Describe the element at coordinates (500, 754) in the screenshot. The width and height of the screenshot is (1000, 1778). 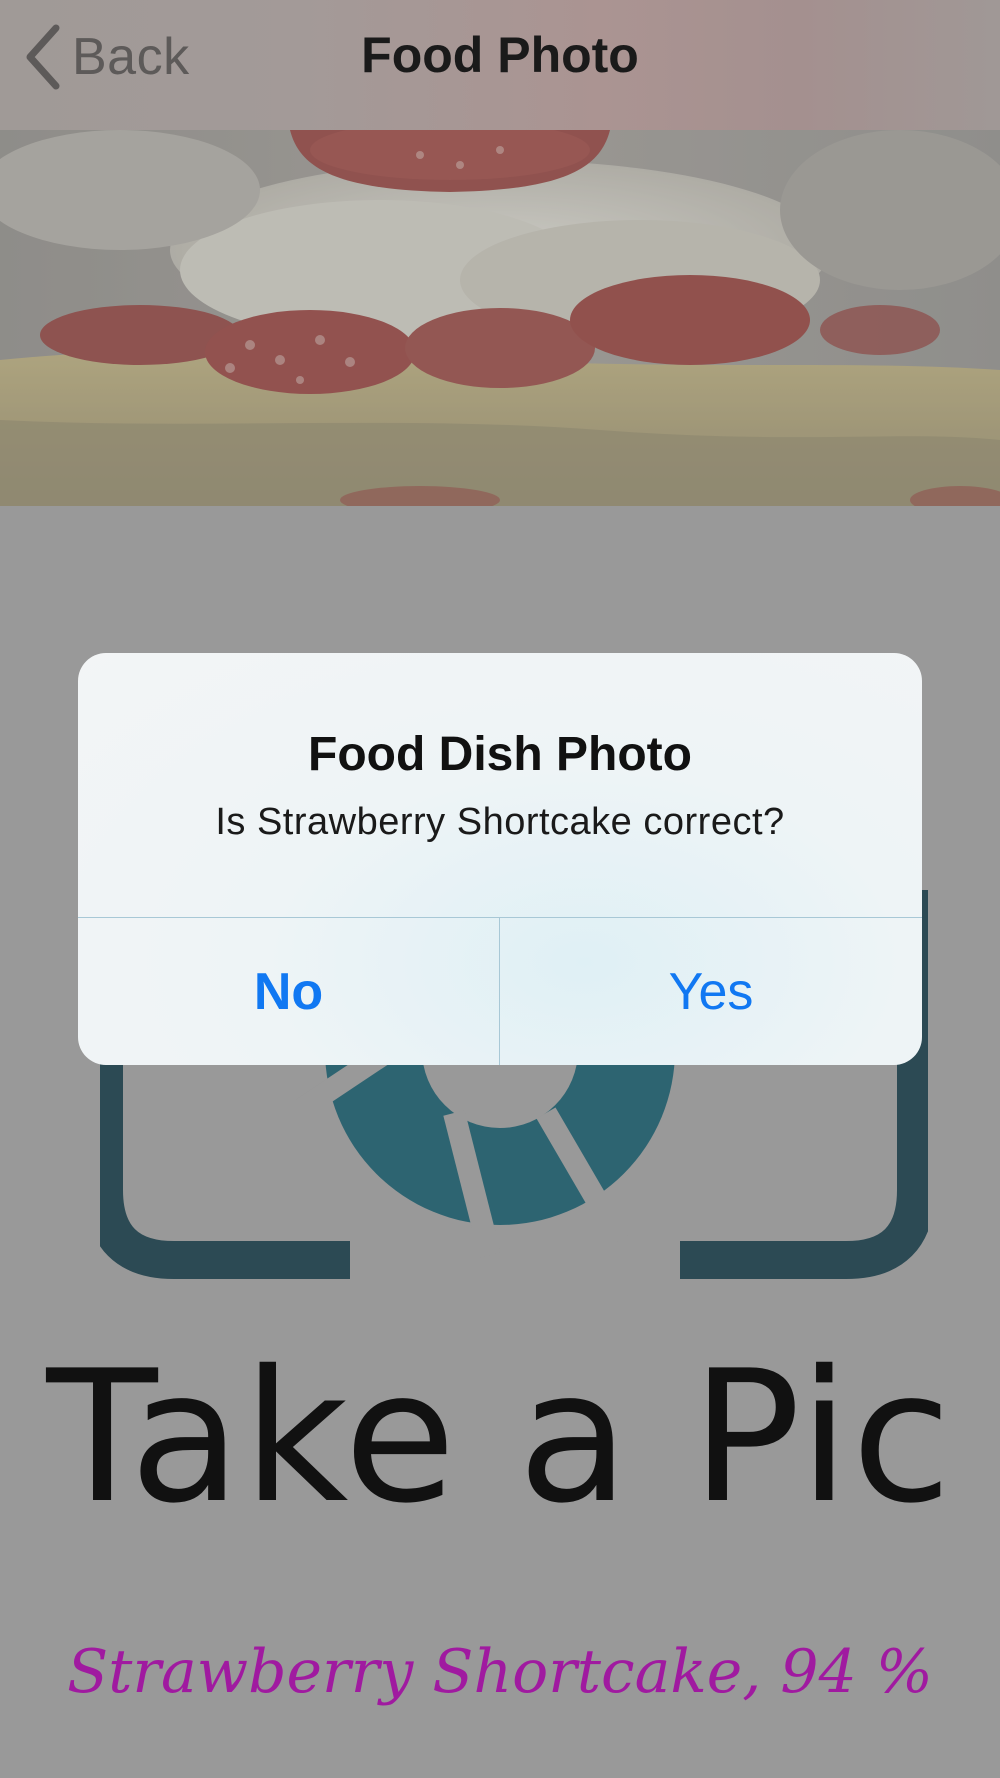
I see `alert-title: Food Dish Photo` at that location.